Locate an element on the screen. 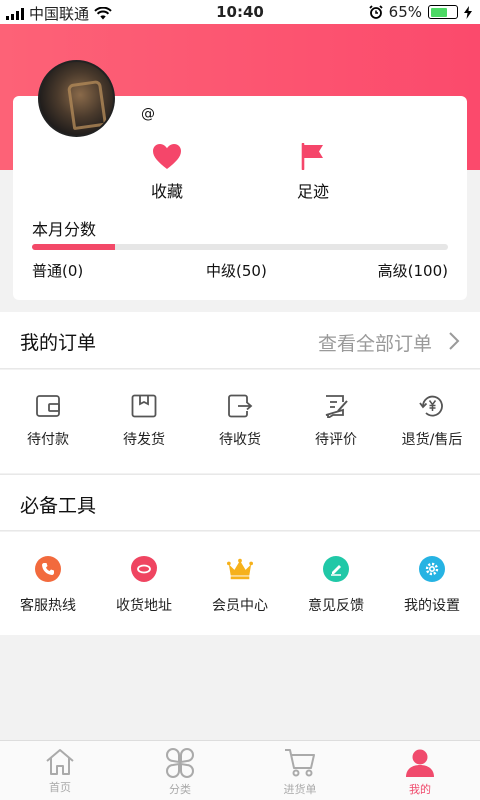  tools-row: 客服热线 收货地址 会员中心 意见反馈 我的设置 is located at coordinates (240, 583).